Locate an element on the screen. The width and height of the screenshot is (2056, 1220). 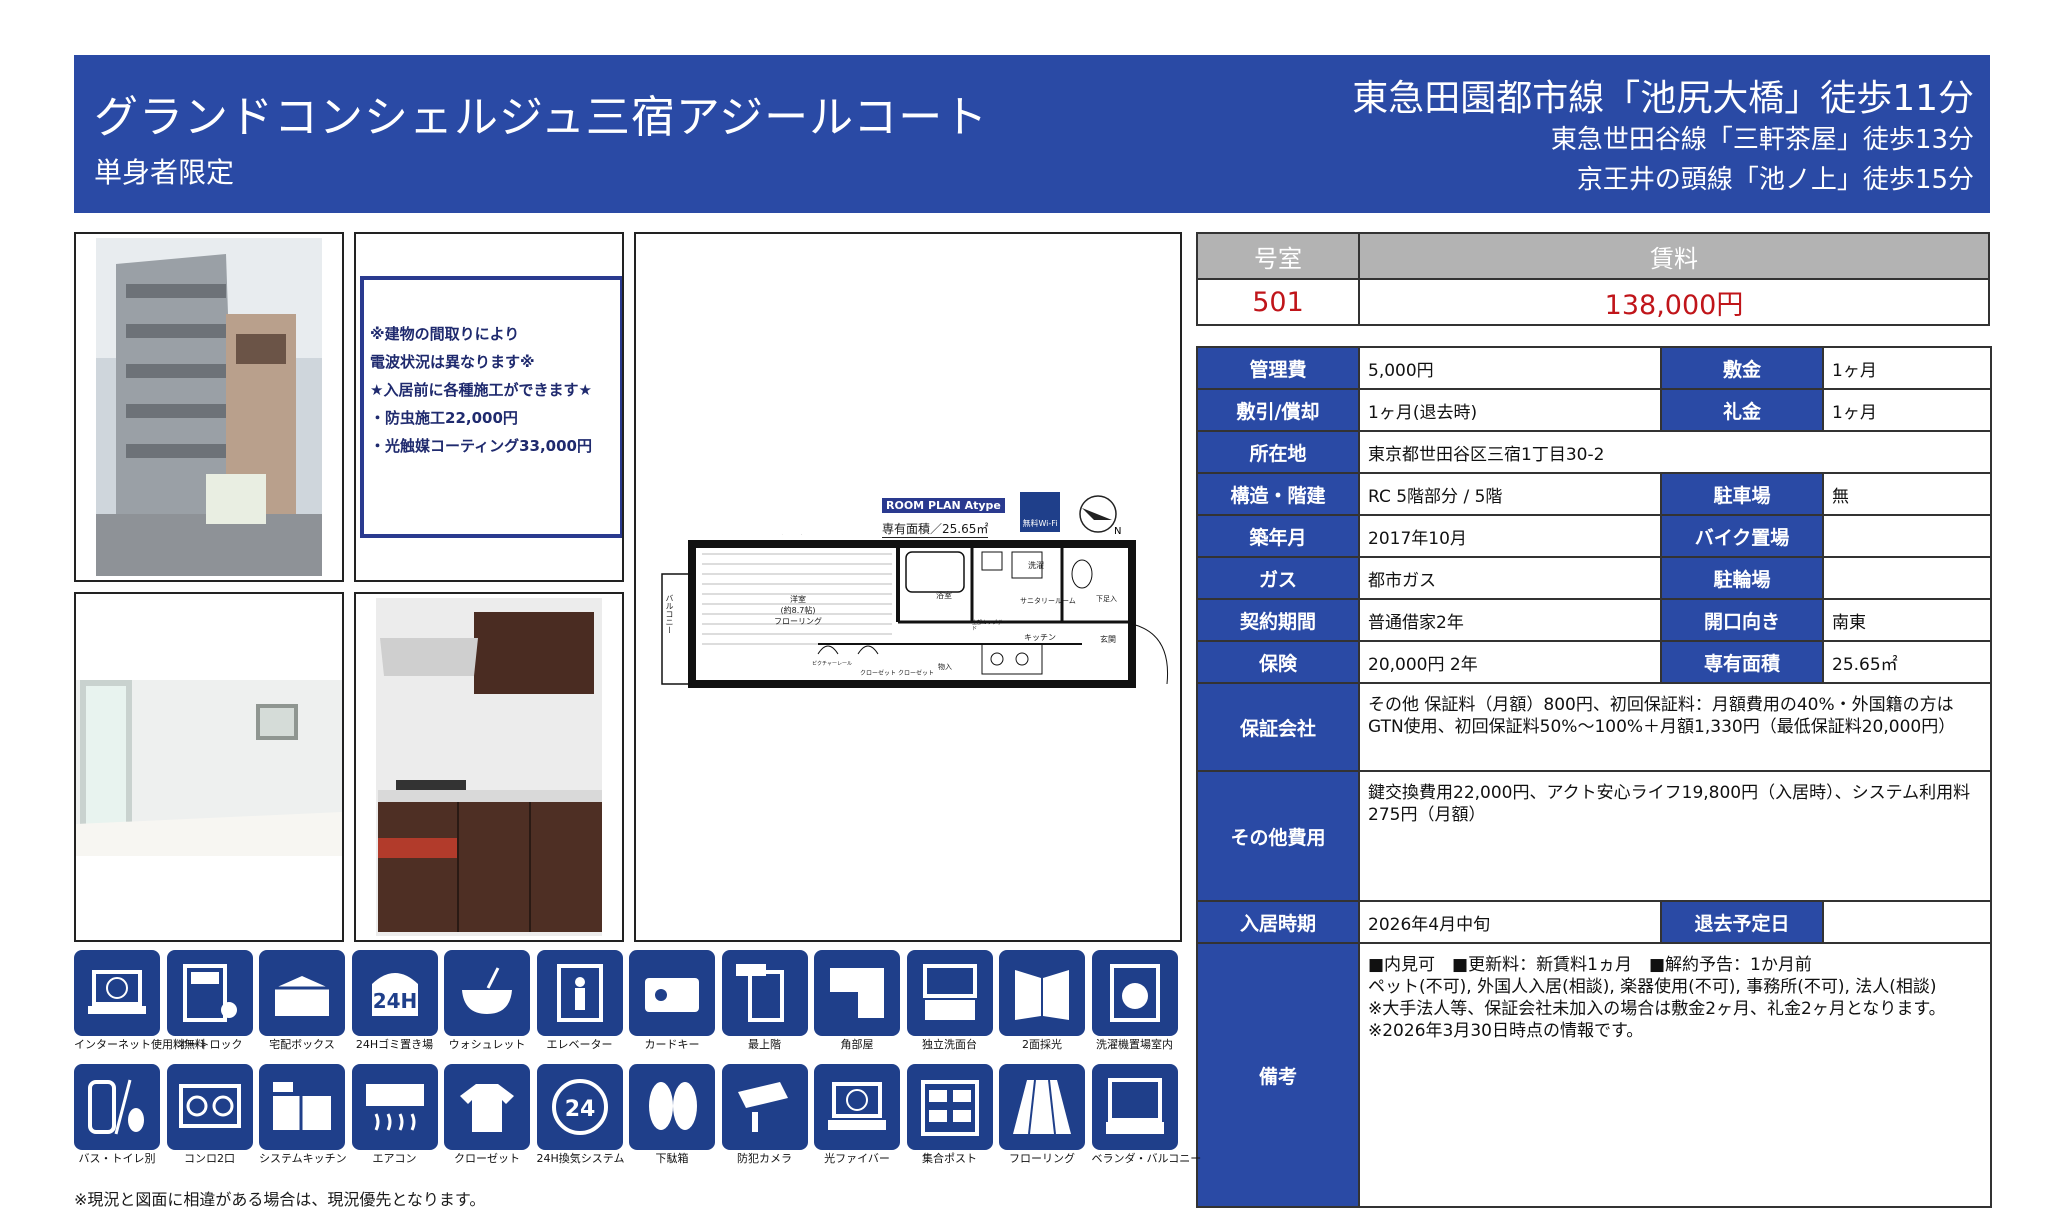
bath-toilet-separate-icon is located at coordinates (117, 1107).